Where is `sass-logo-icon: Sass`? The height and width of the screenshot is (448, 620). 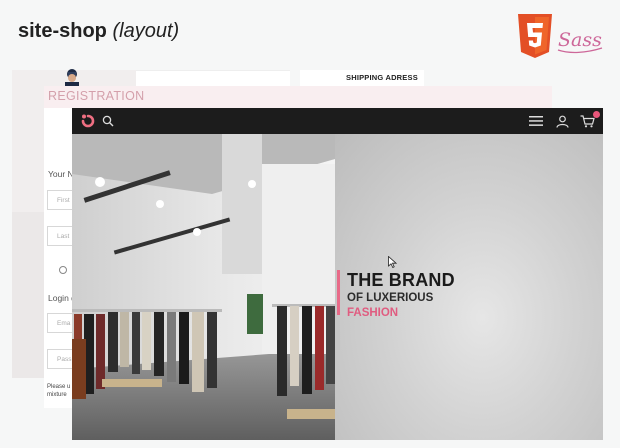 sass-logo-icon: Sass is located at coordinates (580, 41).